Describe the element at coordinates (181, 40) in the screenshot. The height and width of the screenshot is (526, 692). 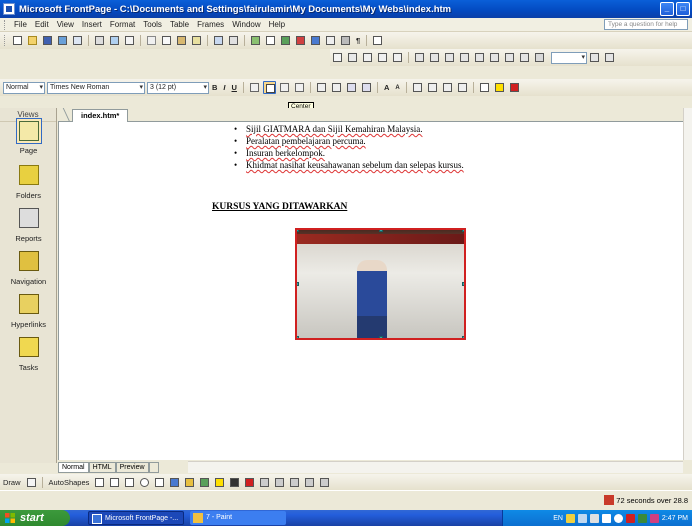
I see `paste-icon` at that location.